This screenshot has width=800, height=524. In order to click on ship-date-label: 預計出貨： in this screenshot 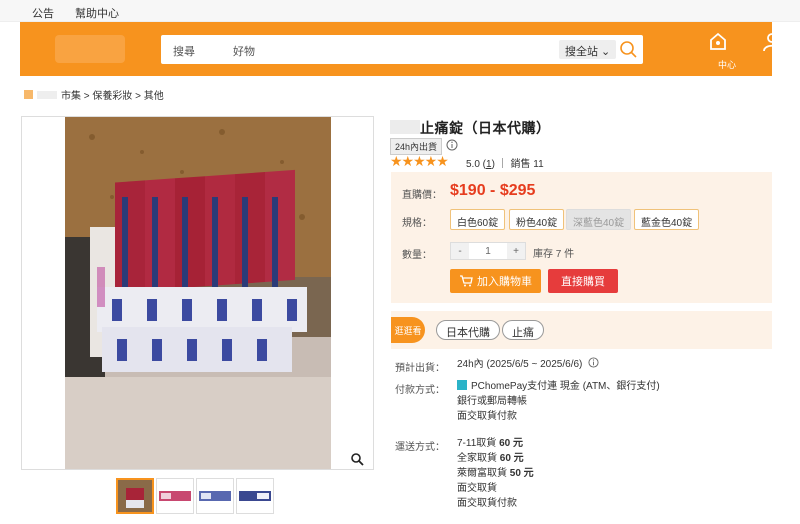, I will do `click(420, 368)`.